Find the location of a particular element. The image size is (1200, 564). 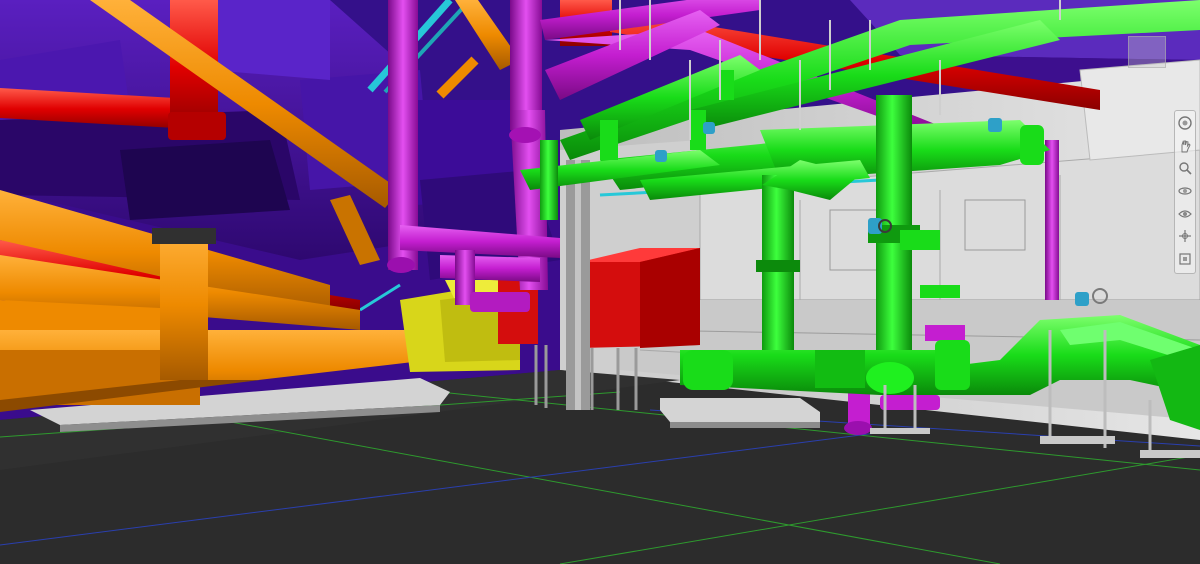

orbit-icon is located at coordinates (1185, 191).